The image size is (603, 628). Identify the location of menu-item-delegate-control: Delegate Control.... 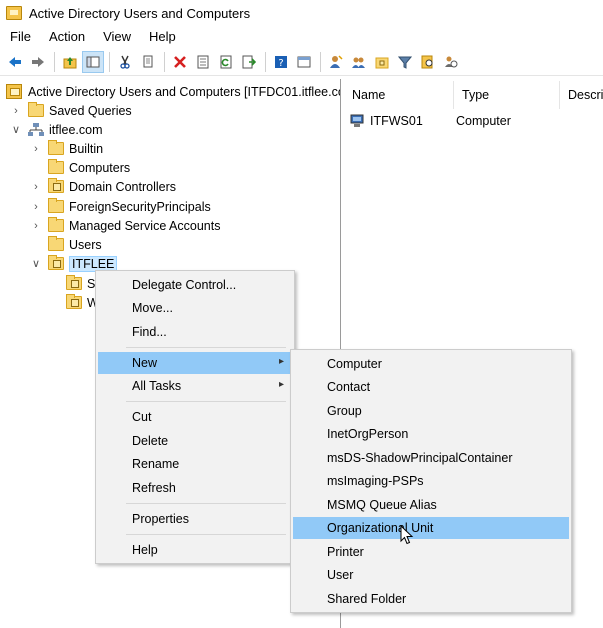
(195, 285).